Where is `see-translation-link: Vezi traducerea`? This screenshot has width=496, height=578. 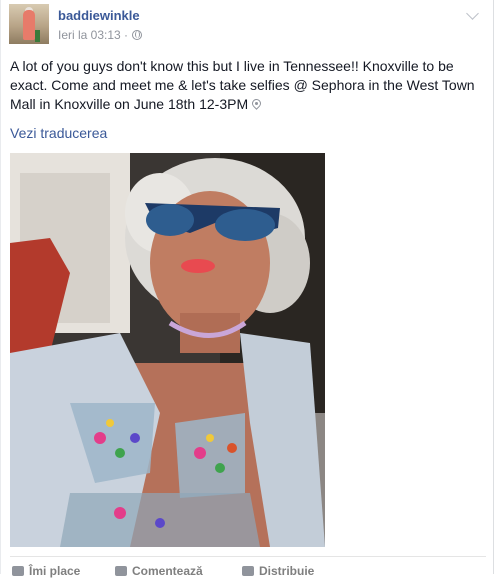
see-translation-link: Vezi traducerea is located at coordinates (58, 133).